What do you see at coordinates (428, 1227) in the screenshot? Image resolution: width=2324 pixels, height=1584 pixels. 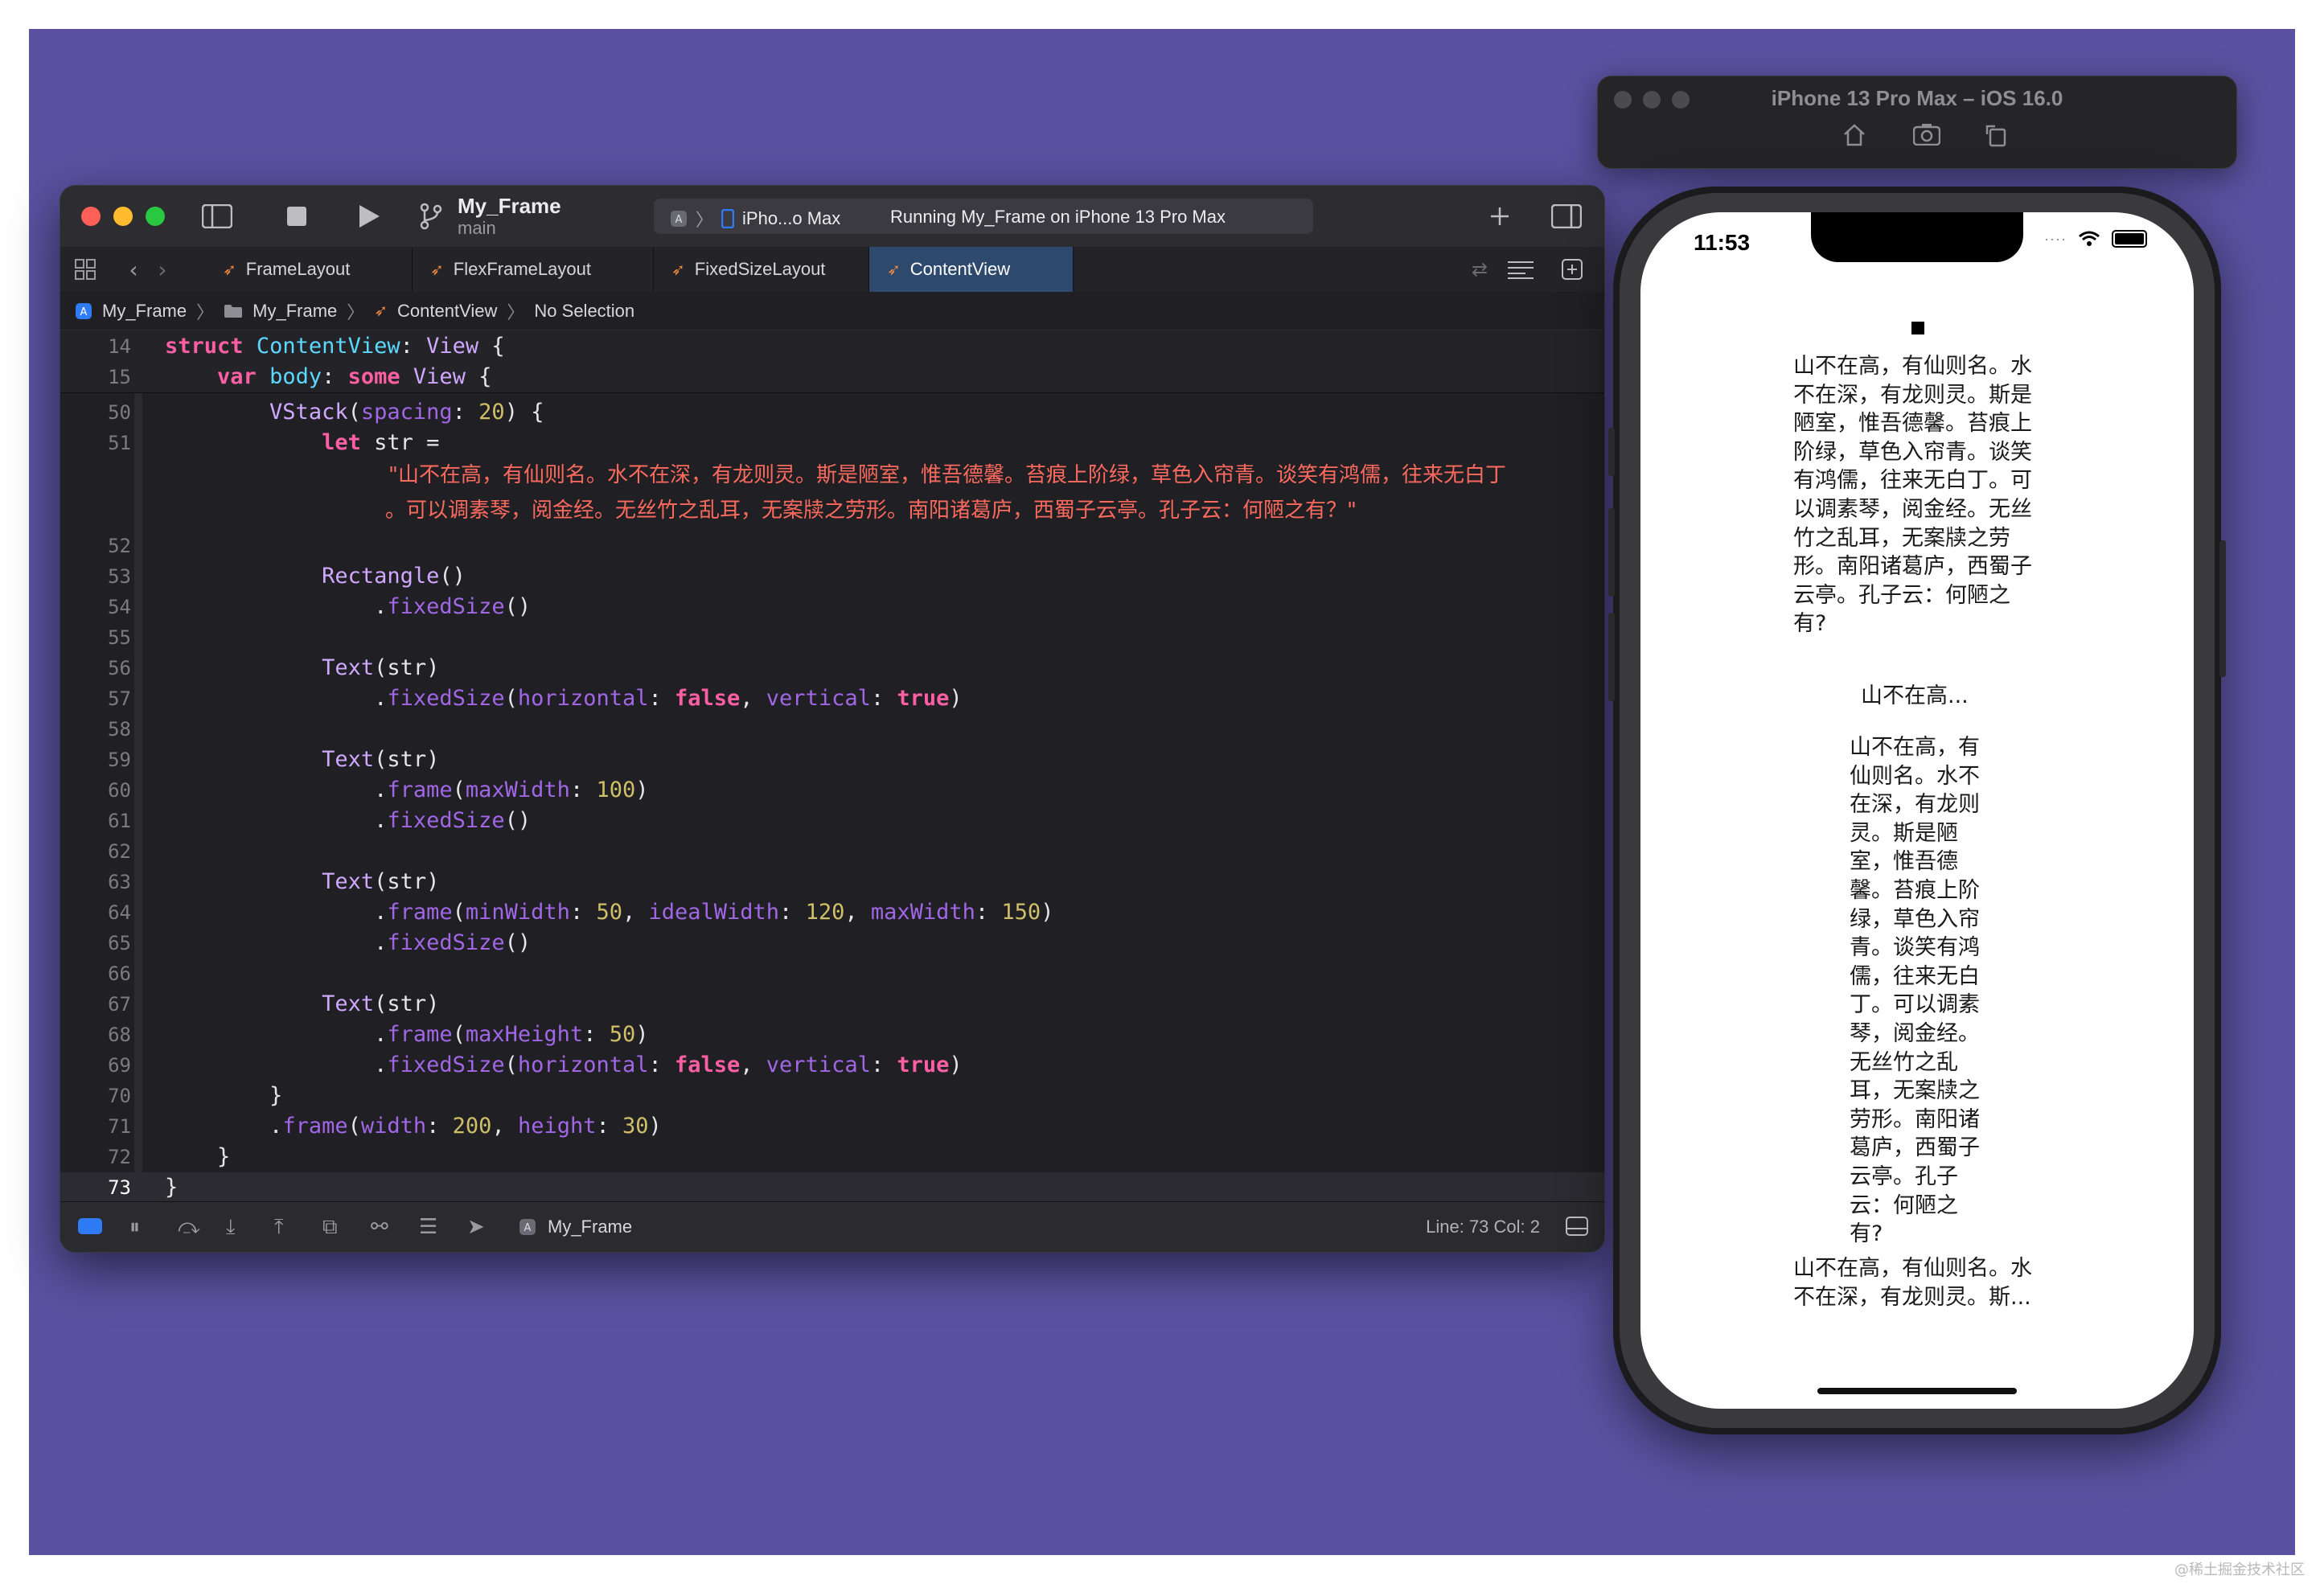 I see `environment-overrides-icon: ☰` at bounding box center [428, 1227].